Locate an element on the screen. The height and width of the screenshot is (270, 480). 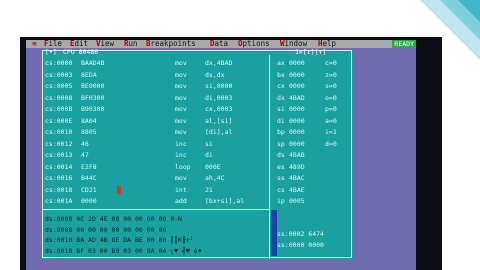
disassembly-args: [bx+si],al is located at coordinates (225, 201).